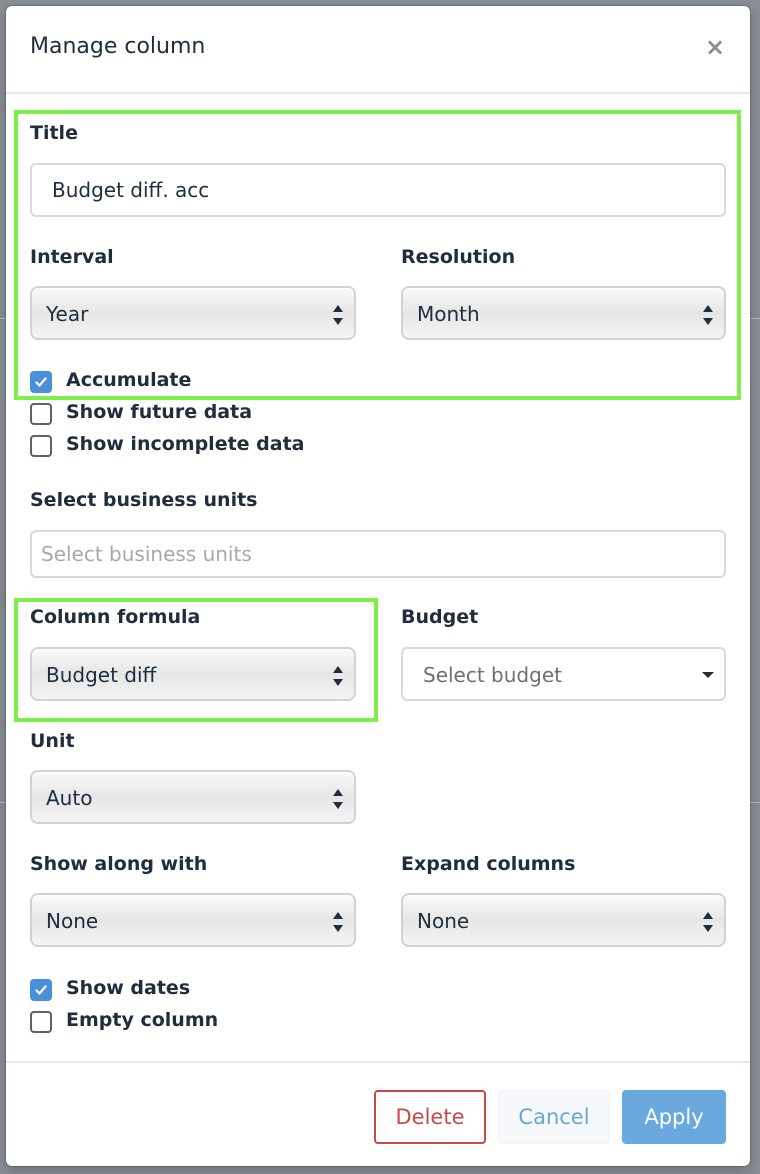 The width and height of the screenshot is (760, 1174). I want to click on empty-column-label: Empty column, so click(142, 1020).